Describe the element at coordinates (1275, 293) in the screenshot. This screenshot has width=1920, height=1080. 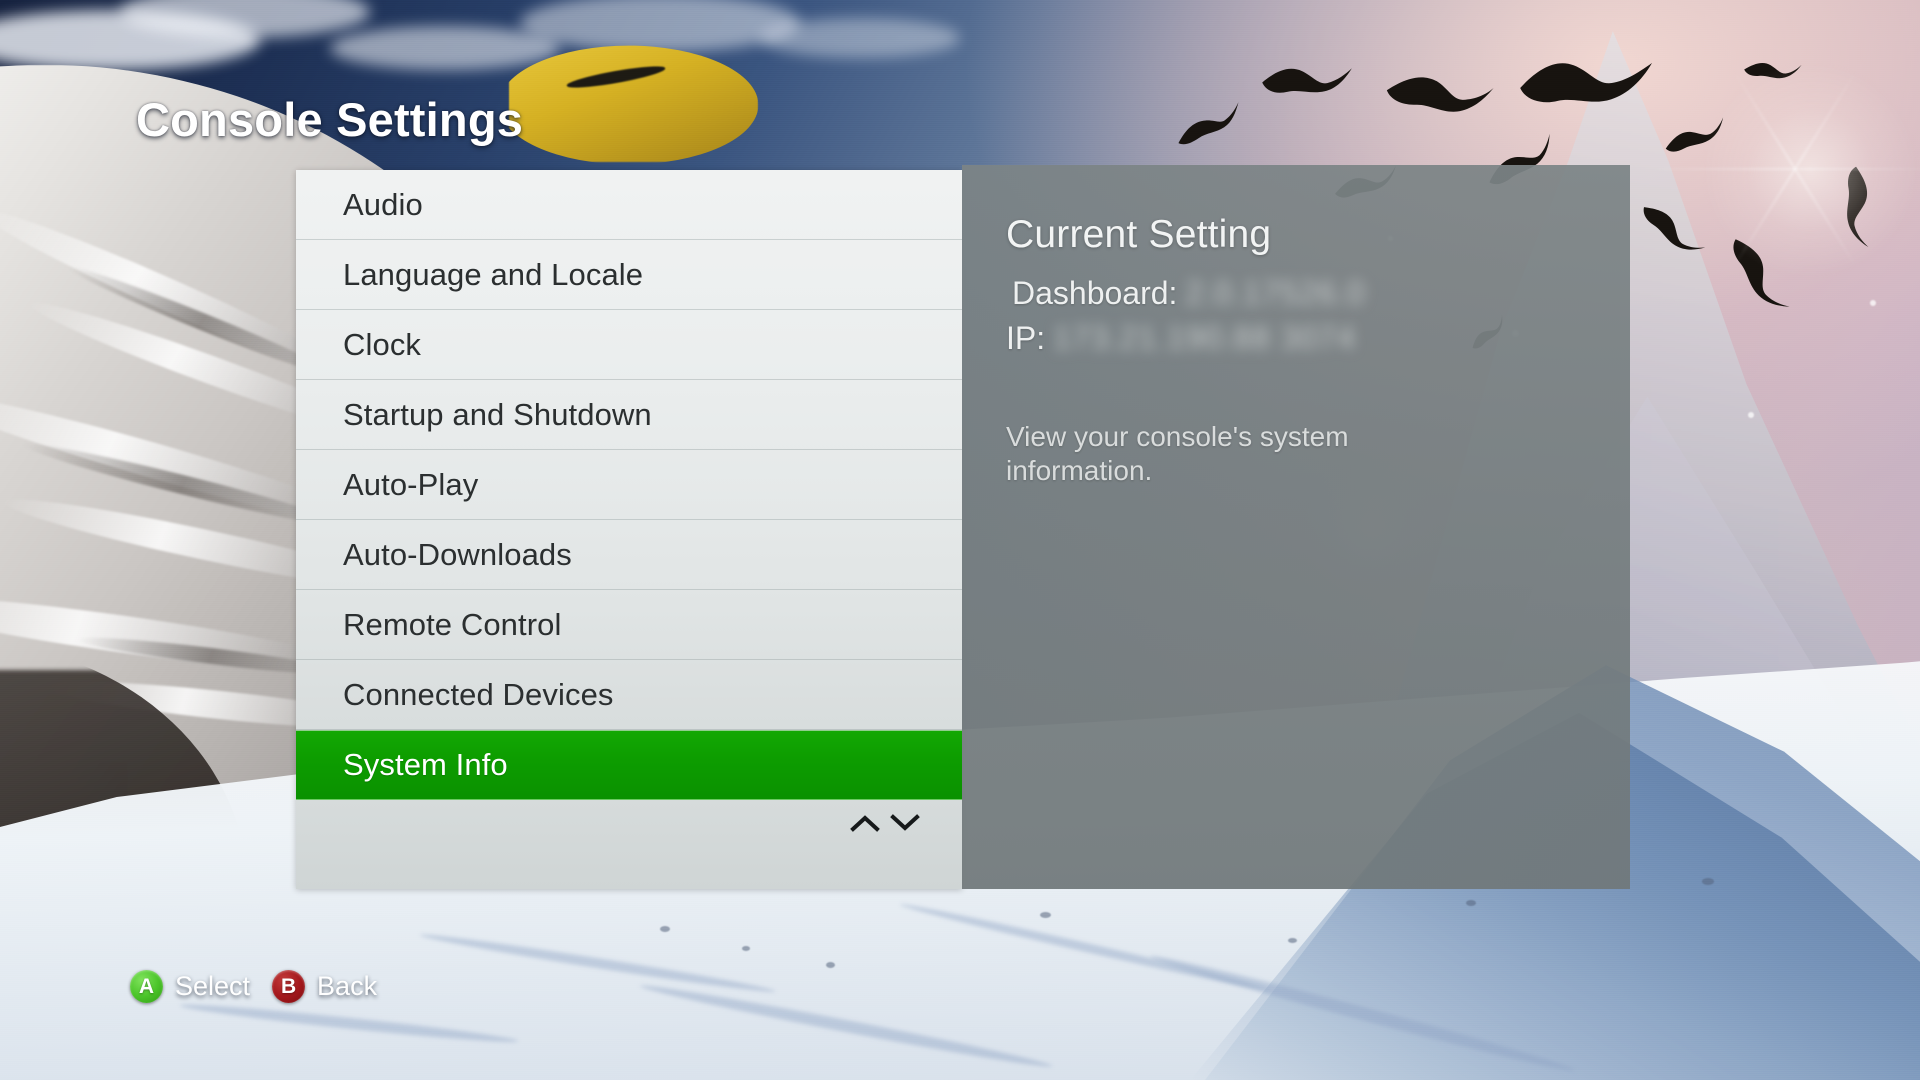
I see `dashboard-value: 2.0.17526.0` at that location.